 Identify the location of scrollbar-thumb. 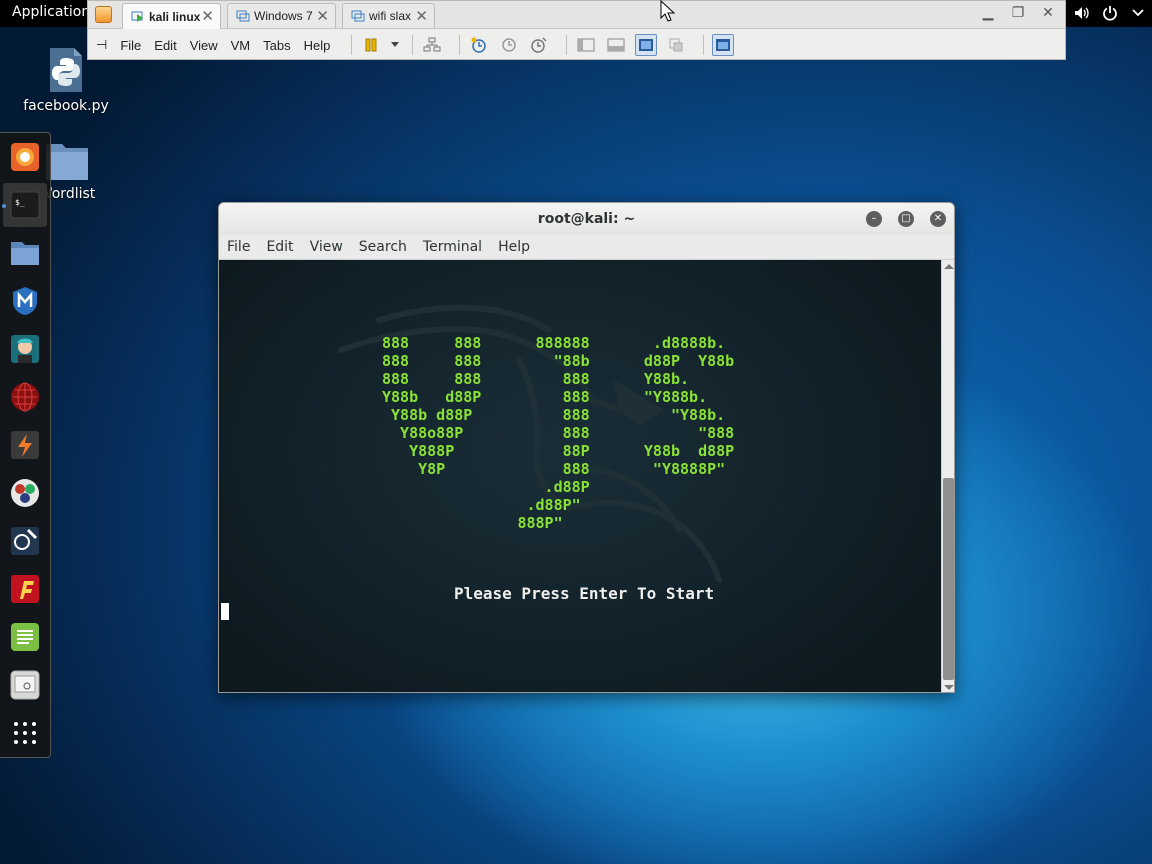
(948, 579).